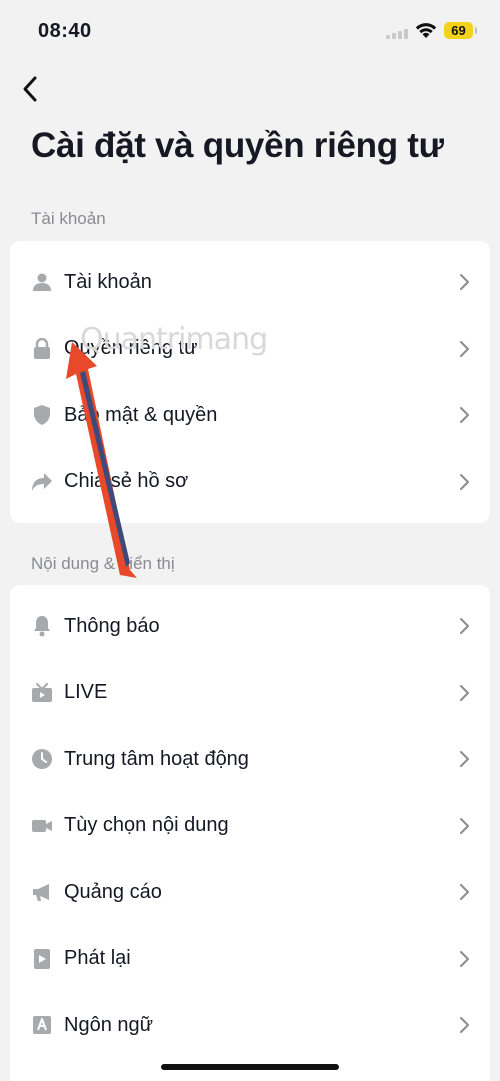 This screenshot has width=500, height=1081. Describe the element at coordinates (65, 31) in the screenshot. I see `status-time: 08:40` at that location.